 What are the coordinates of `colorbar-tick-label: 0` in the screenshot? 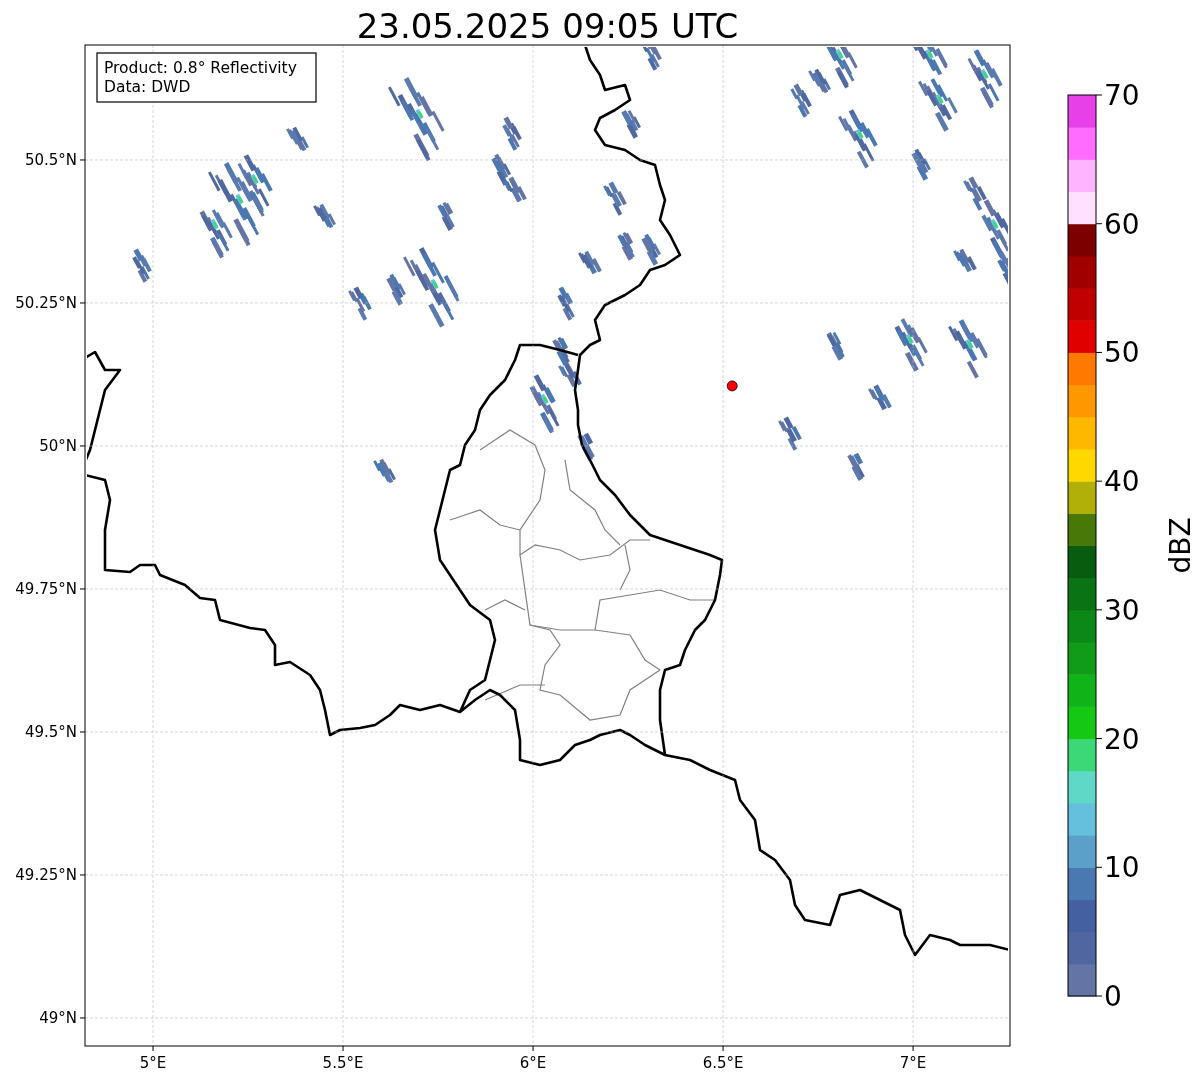 It's located at (1113, 996).